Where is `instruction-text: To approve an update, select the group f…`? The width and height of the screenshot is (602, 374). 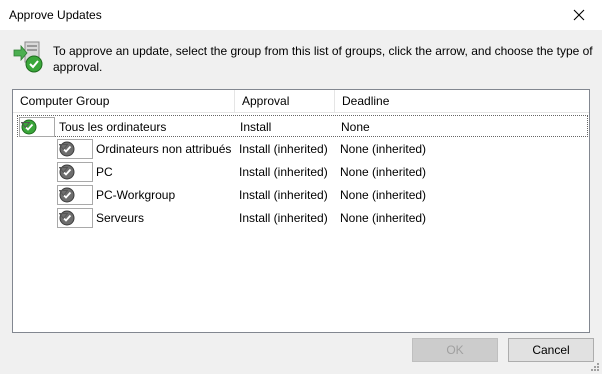 instruction-text: To approve an update, select the group f… is located at coordinates (323, 59).